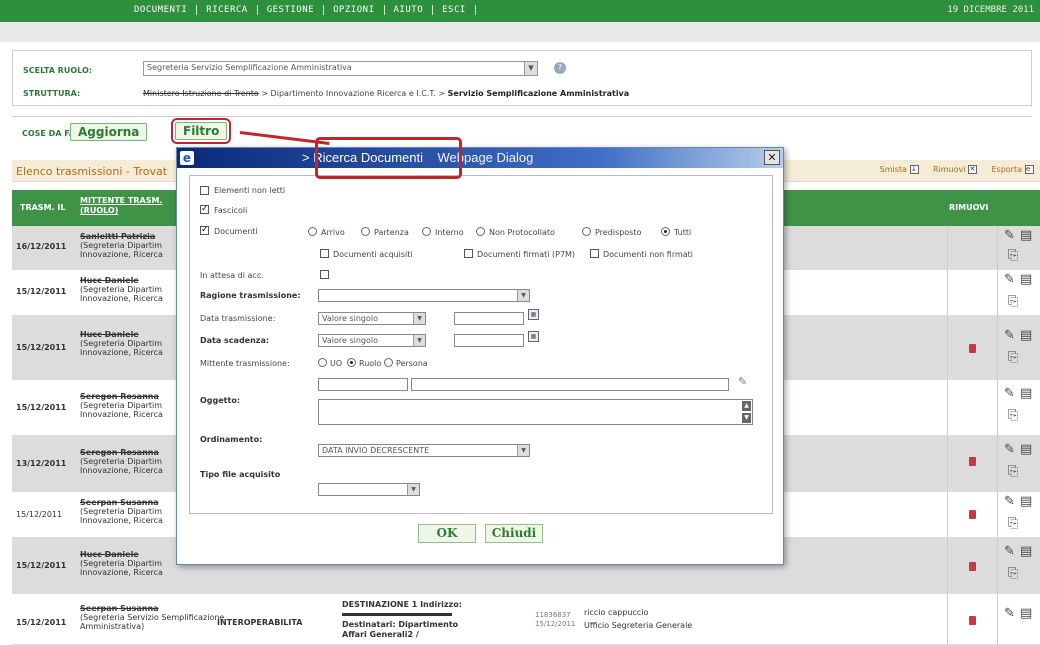 This screenshot has width=1040, height=645. I want to click on menu-esci: ESCI, so click(454, 10).